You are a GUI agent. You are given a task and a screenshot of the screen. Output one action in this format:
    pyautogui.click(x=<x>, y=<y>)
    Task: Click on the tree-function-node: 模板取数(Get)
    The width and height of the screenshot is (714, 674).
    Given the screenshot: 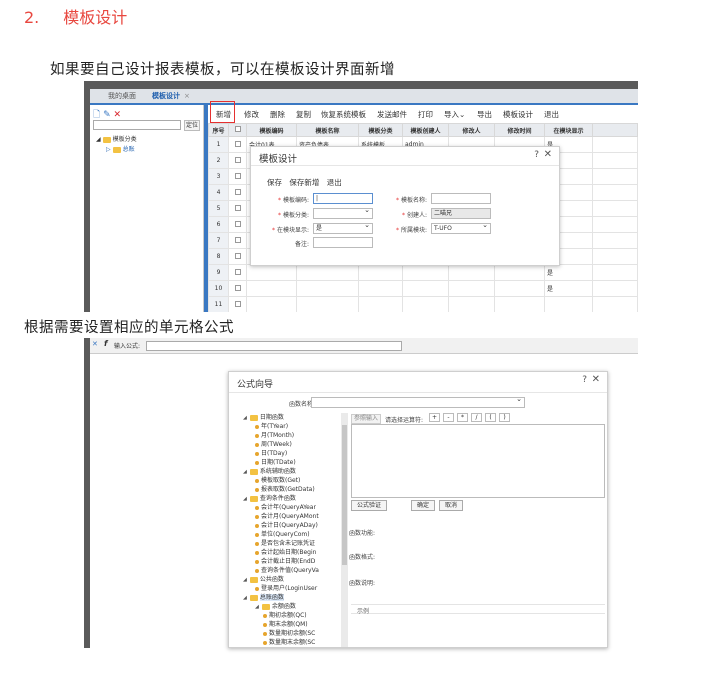 What is the action you would take?
    pyautogui.click(x=291, y=480)
    